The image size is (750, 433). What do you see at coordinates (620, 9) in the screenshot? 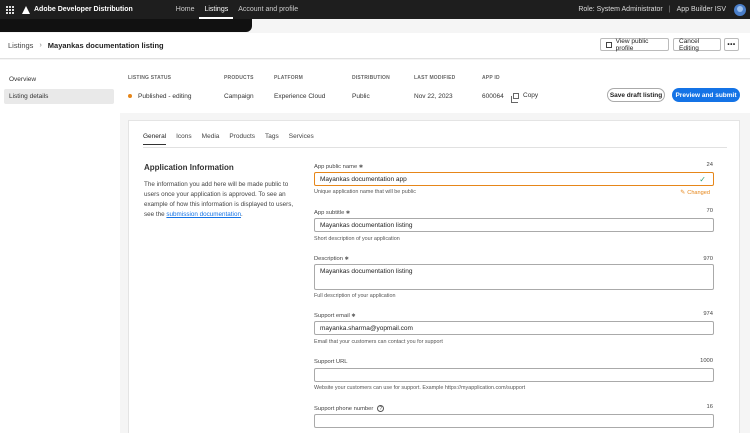
I see `role-label: Role: System Administrator` at bounding box center [620, 9].